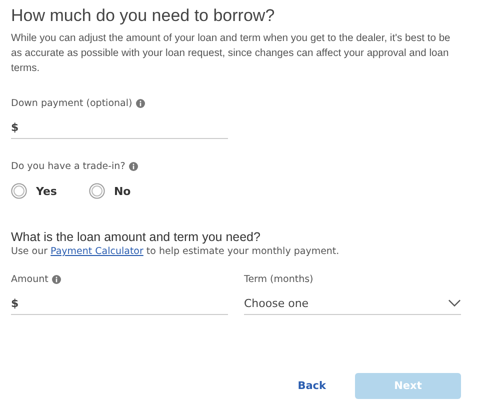 This screenshot has width=478, height=405. I want to click on radio-label: Yes, so click(46, 191).